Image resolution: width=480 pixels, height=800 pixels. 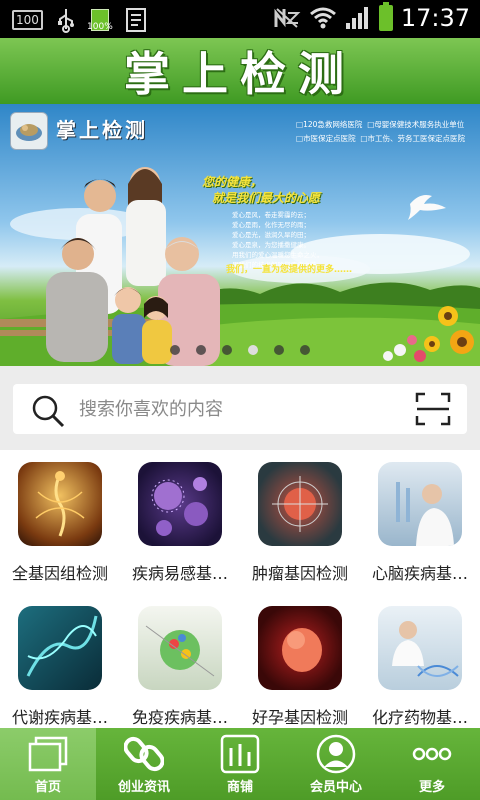 What do you see at coordinates (232, 182) in the screenshot?
I see `slogan-line: 您的健康，` at bounding box center [232, 182].